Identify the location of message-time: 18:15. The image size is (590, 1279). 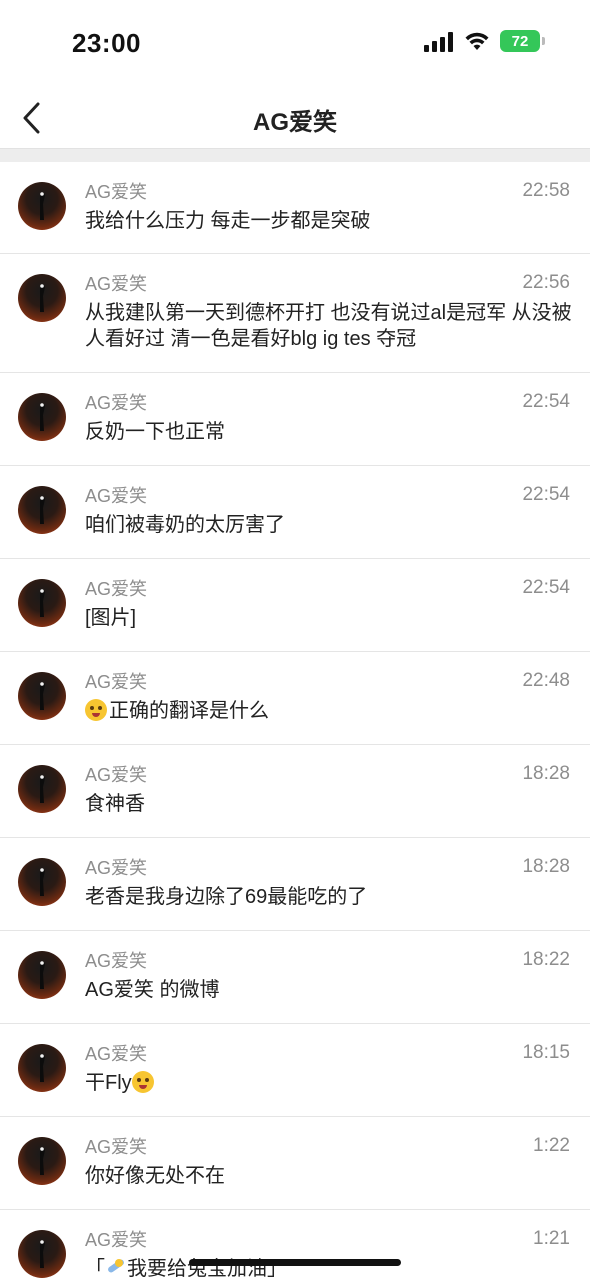
(546, 1052).